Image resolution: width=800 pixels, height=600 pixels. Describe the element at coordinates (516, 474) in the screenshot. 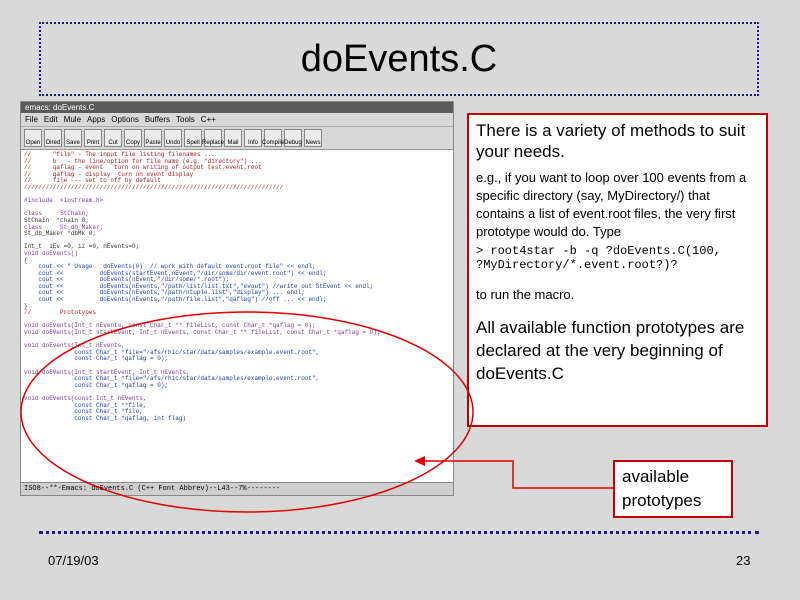

I see `callout-connector` at that location.